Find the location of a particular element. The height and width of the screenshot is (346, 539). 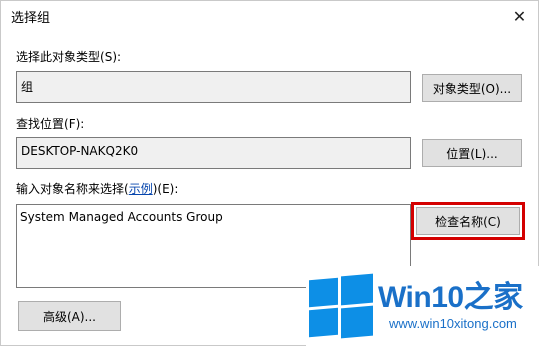

object-type-field: 组 is located at coordinates (213, 87).